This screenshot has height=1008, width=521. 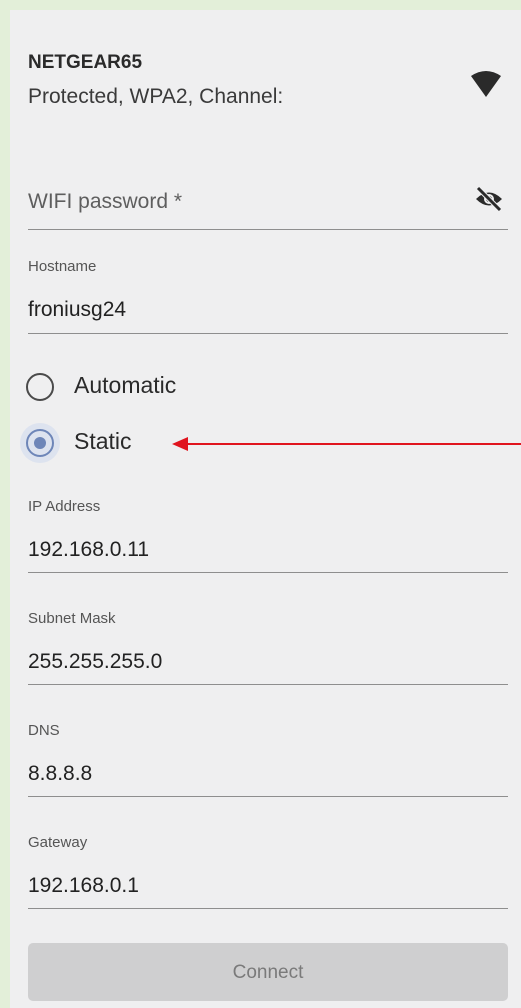 I want to click on eye-off-icon, so click(x=489, y=199).